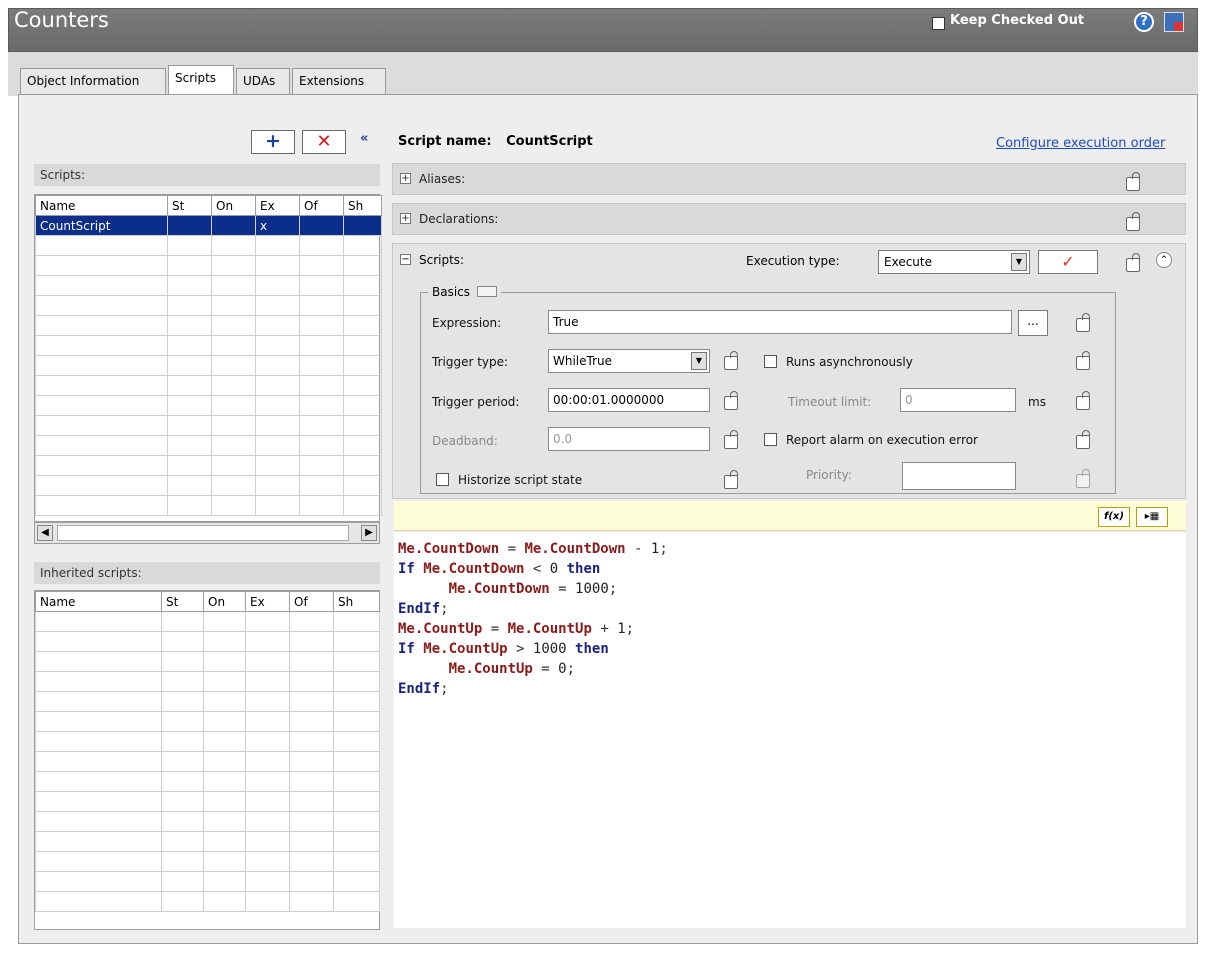 Image resolution: width=1206 pixels, height=954 pixels. What do you see at coordinates (263, 81) in the screenshot?
I see `tab-udas: UDAs` at bounding box center [263, 81].